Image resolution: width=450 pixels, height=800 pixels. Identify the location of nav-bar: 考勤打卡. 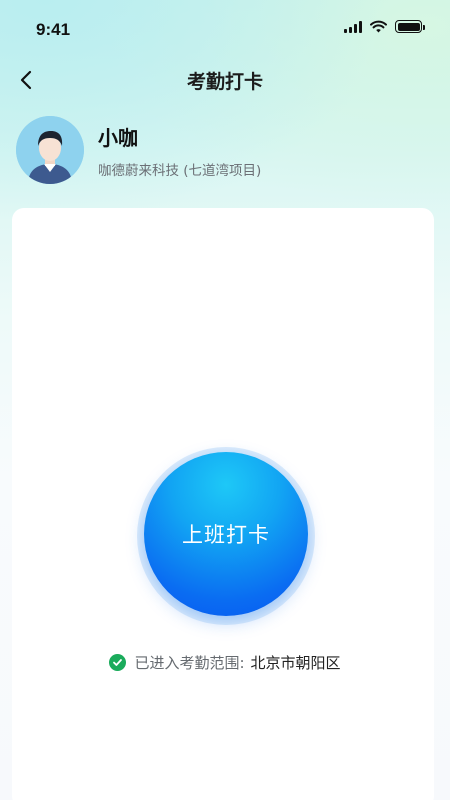
(225, 80).